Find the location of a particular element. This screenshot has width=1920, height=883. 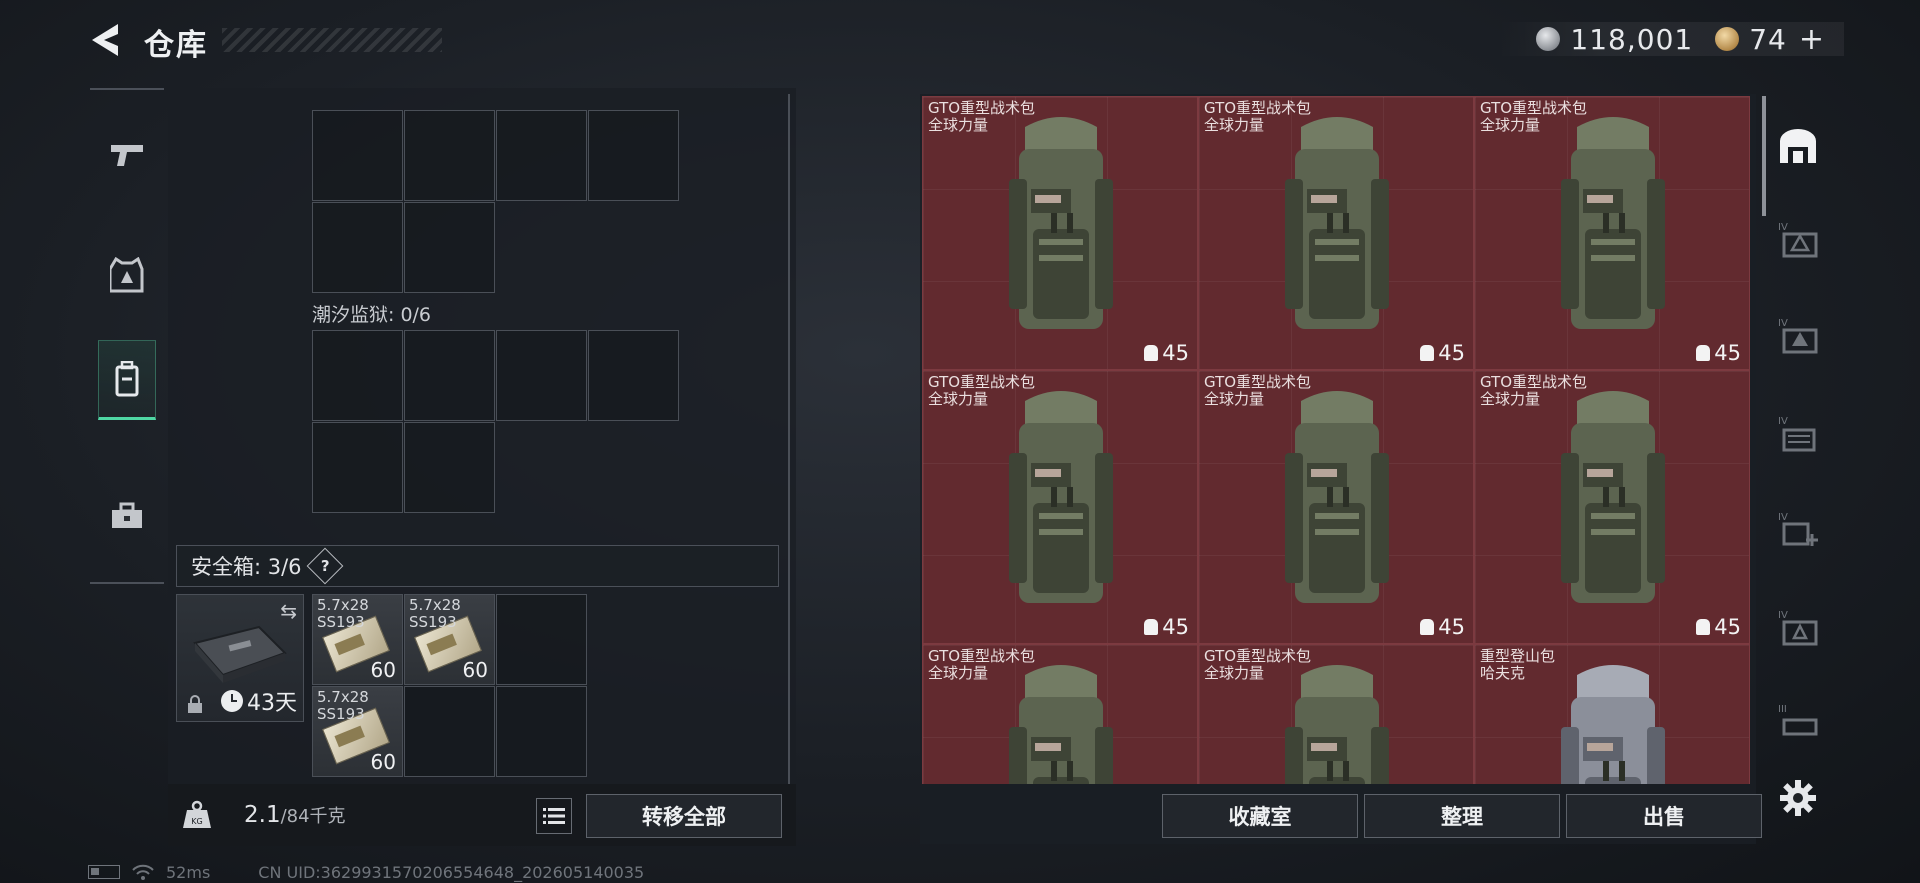

stash-tab-iv-5: IV is located at coordinates (1798, 628).